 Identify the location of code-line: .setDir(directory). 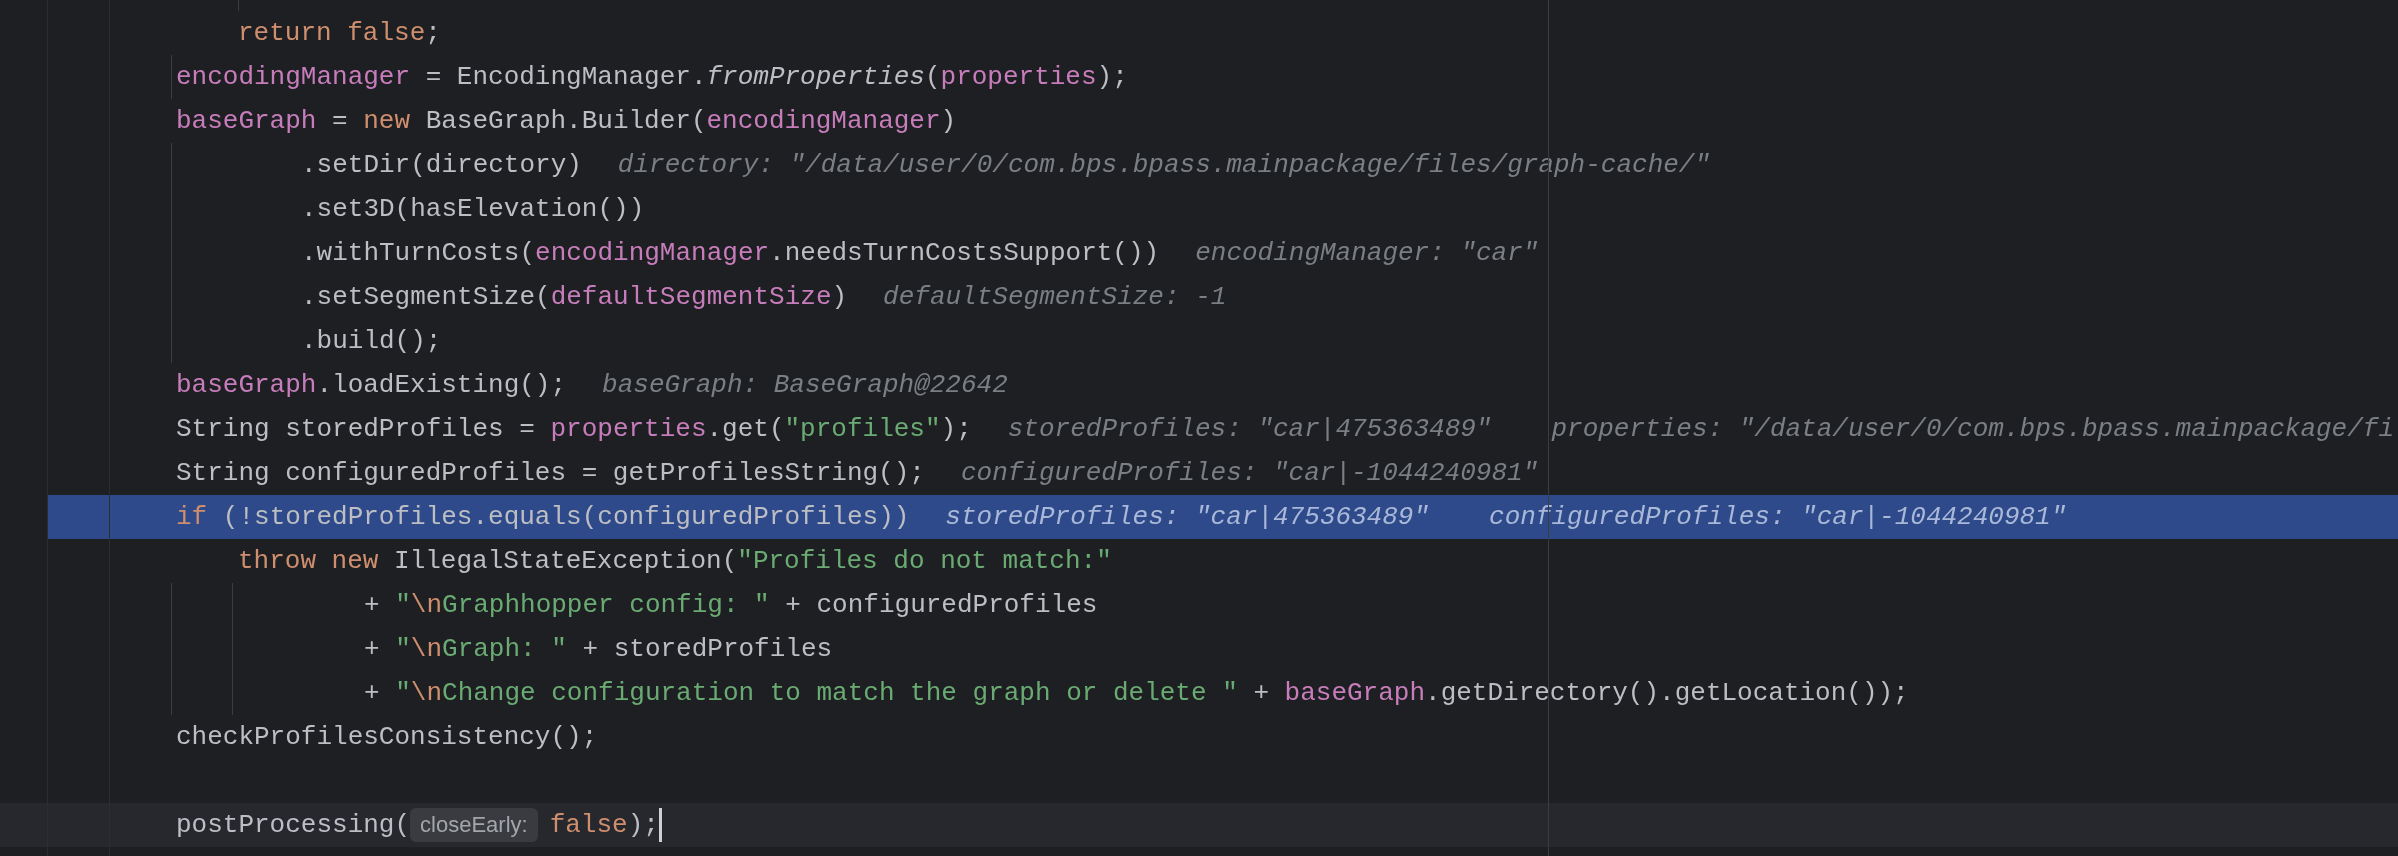
(441, 165).